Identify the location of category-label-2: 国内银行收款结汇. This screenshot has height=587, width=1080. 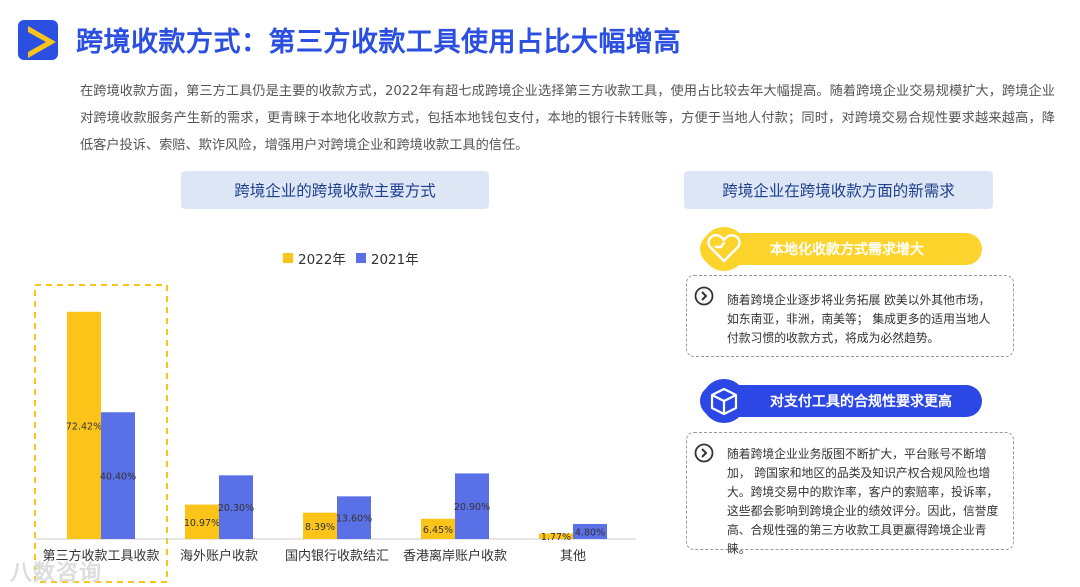
(337, 556).